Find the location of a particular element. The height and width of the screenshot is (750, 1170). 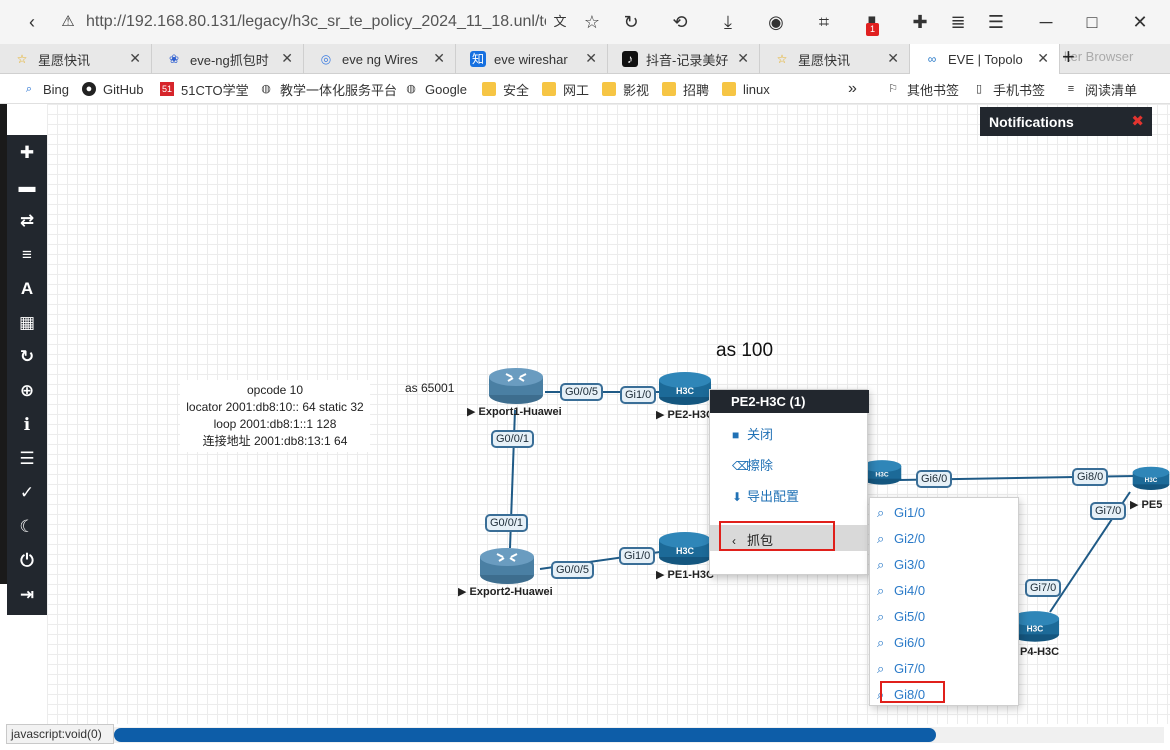

note-line: opcode 10 is located at coordinates (275, 390).